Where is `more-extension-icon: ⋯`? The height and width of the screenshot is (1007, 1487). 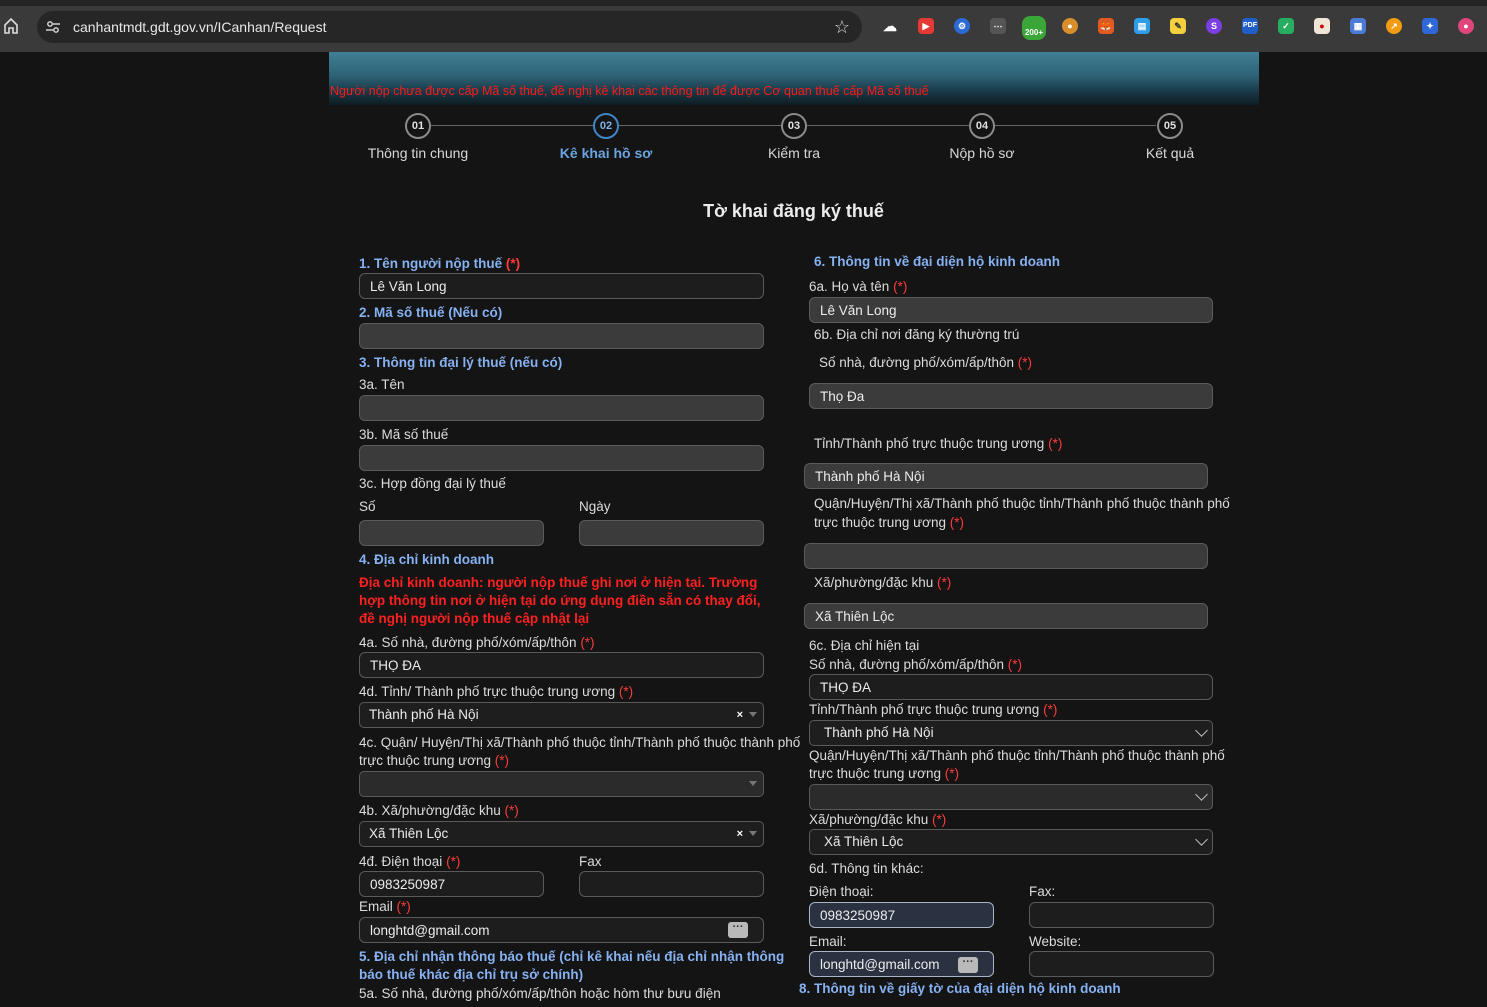 more-extension-icon: ⋯ is located at coordinates (998, 26).